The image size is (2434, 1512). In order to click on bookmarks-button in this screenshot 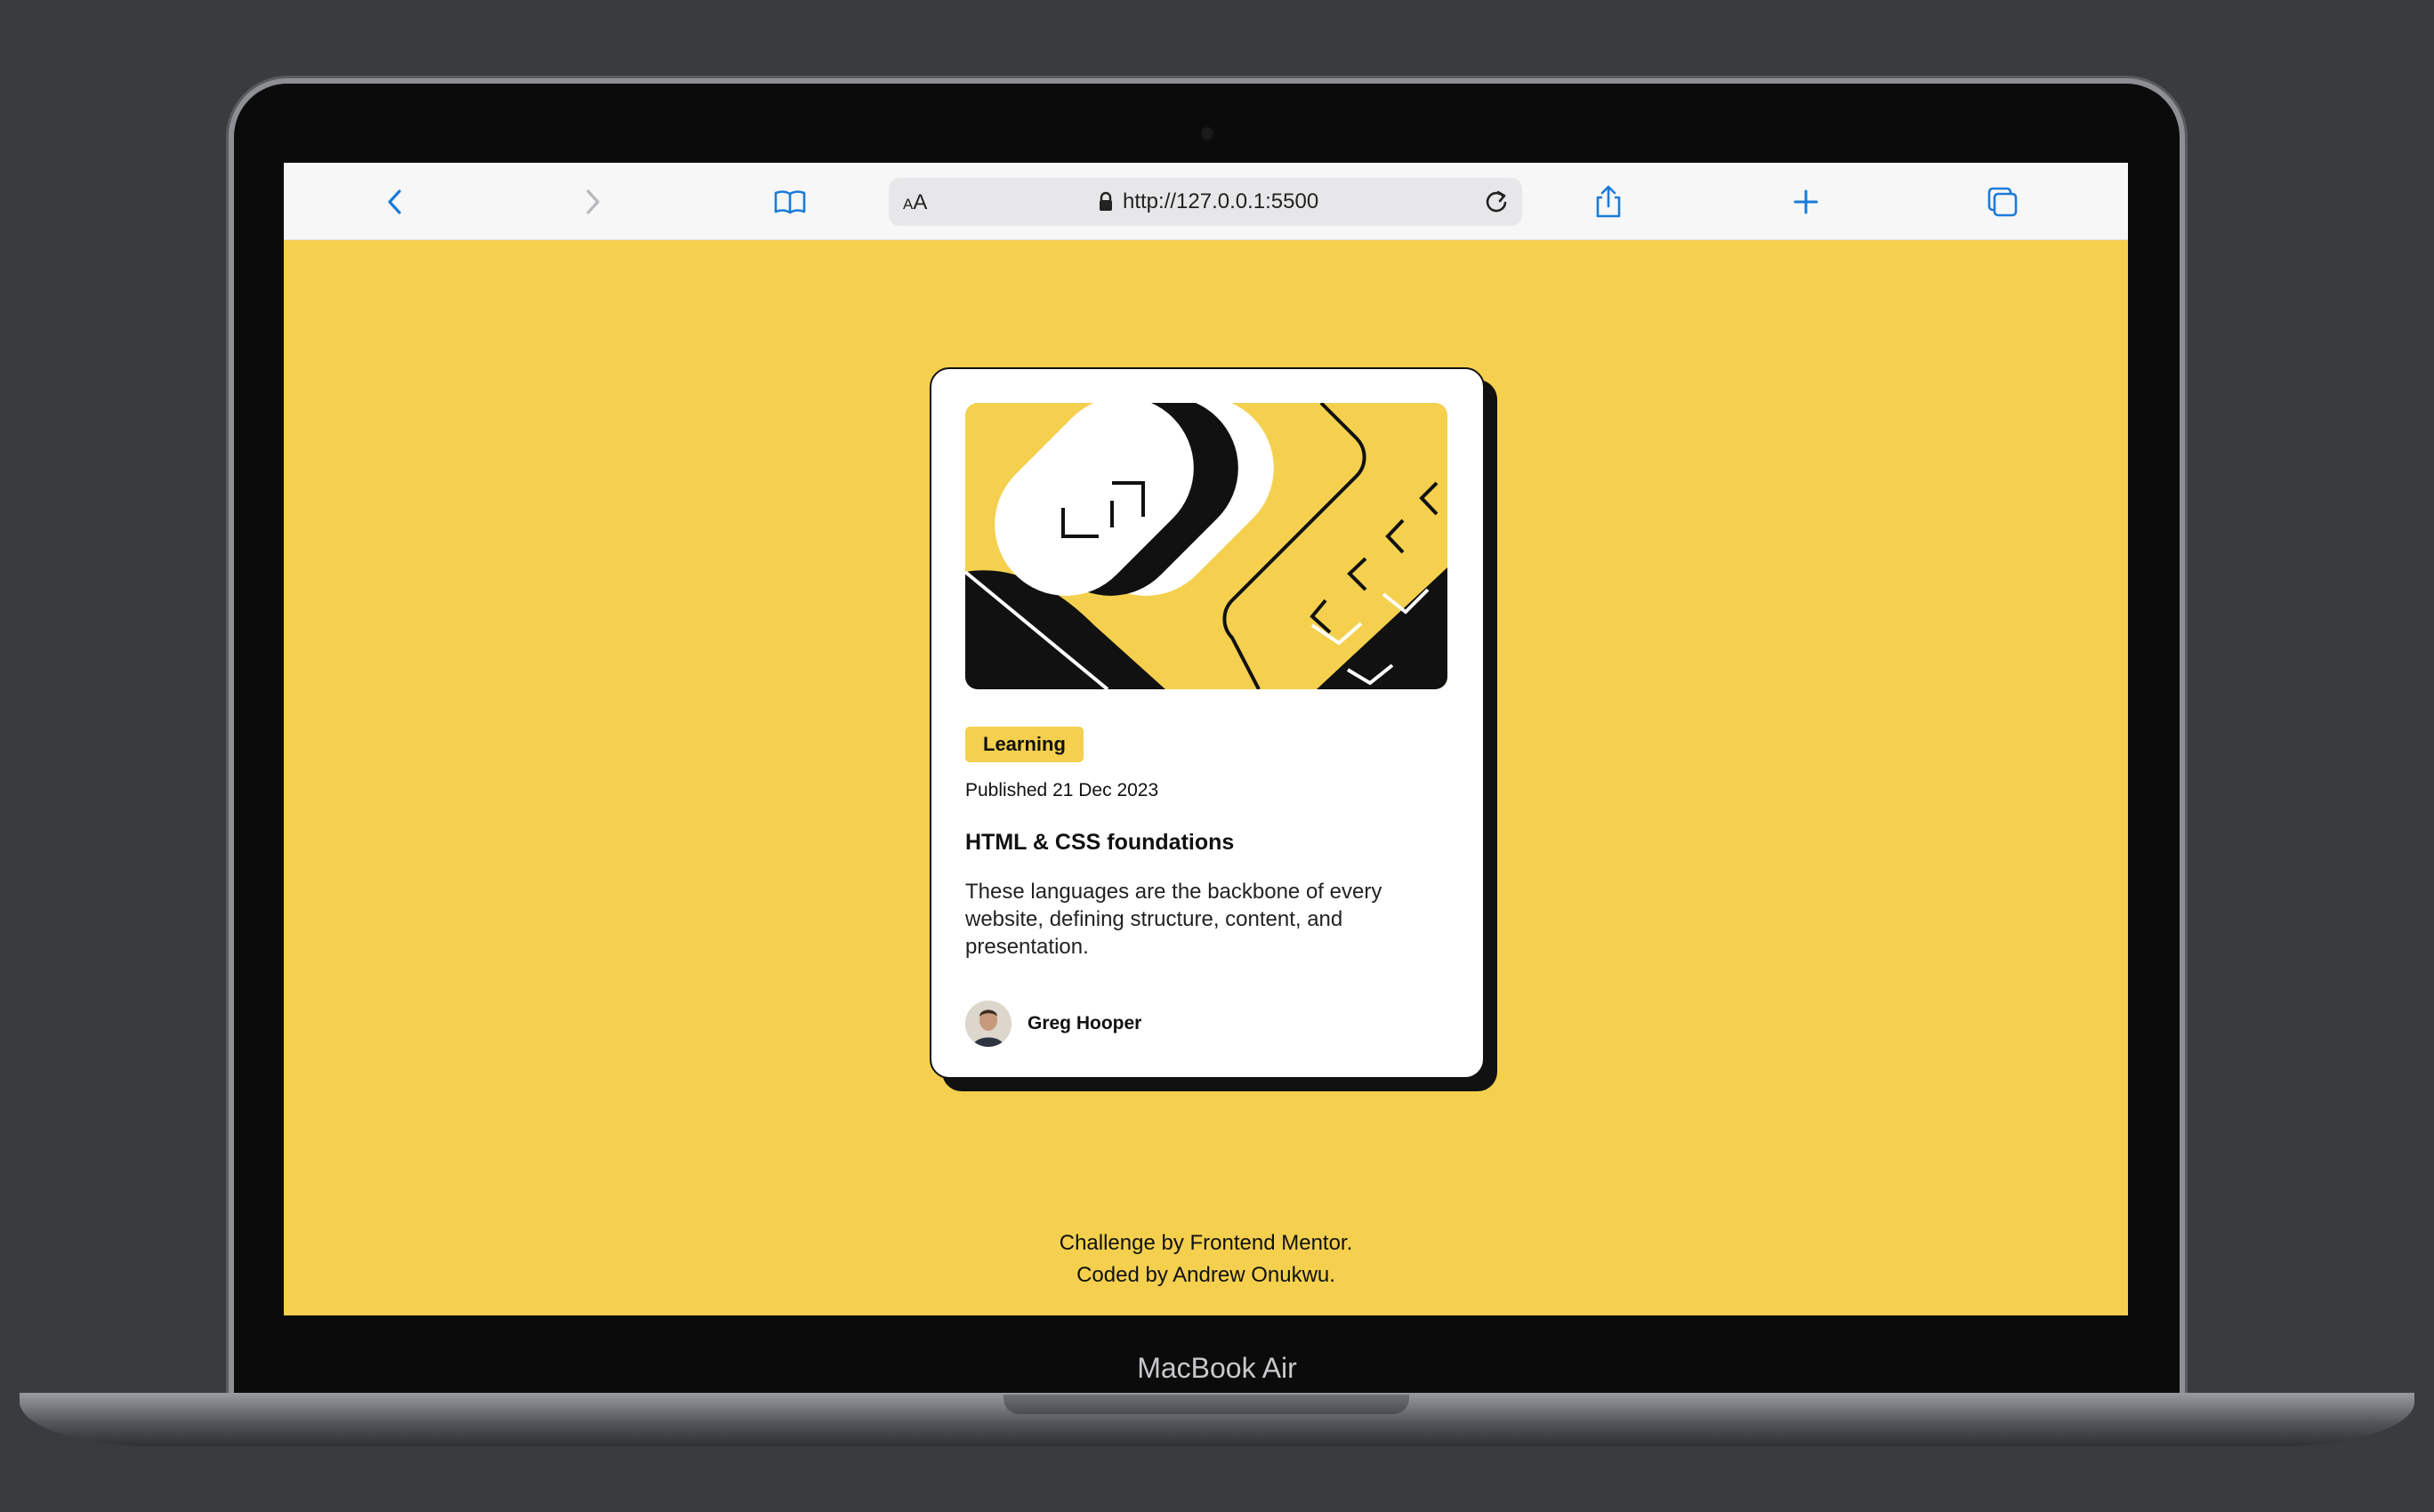, I will do `click(790, 202)`.